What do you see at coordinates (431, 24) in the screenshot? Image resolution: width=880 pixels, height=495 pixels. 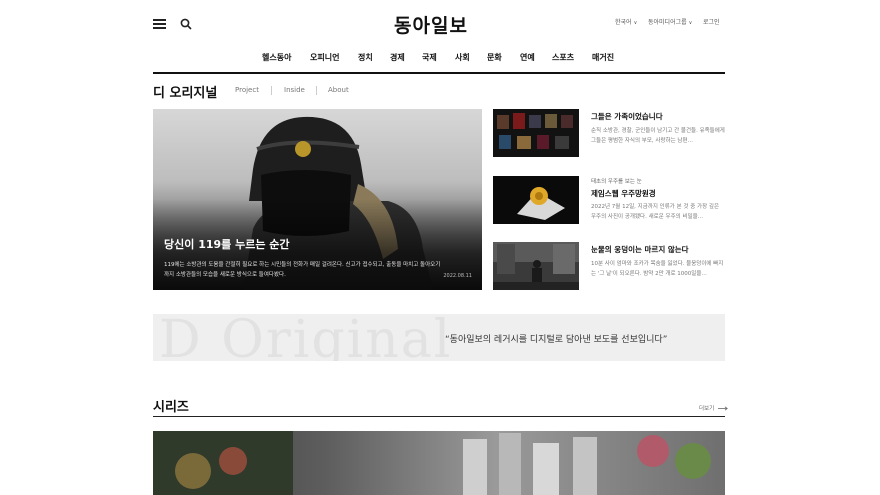 I see `site-logo: 동아일보` at bounding box center [431, 24].